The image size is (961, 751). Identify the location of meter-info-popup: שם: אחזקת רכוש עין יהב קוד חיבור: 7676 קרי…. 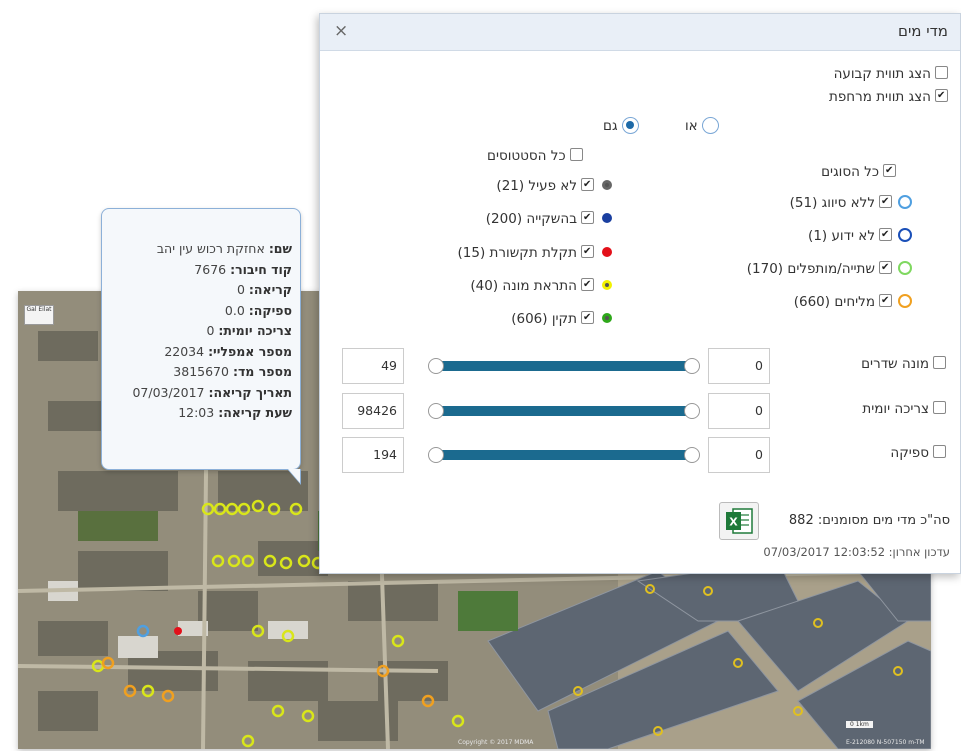
(201, 346).